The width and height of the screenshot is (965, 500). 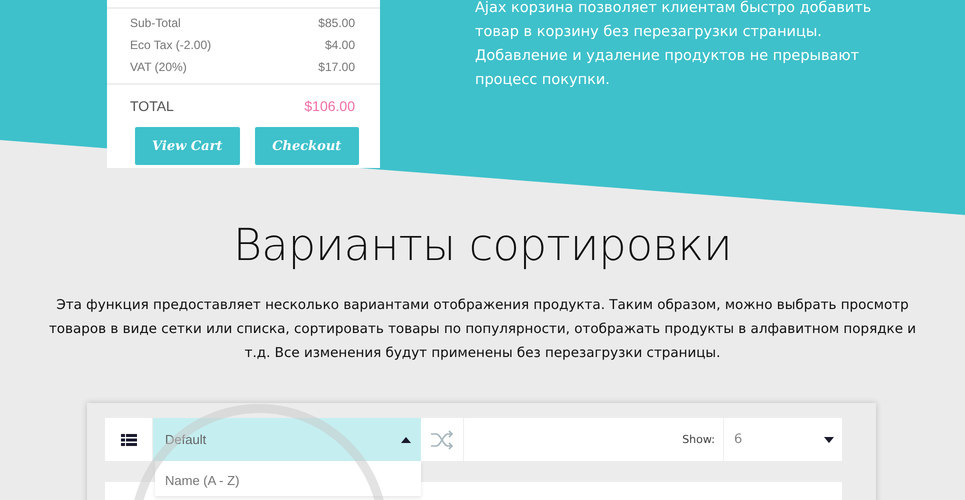 I want to click on cart-row-label: Eco Tax (-2.00), so click(x=171, y=45).